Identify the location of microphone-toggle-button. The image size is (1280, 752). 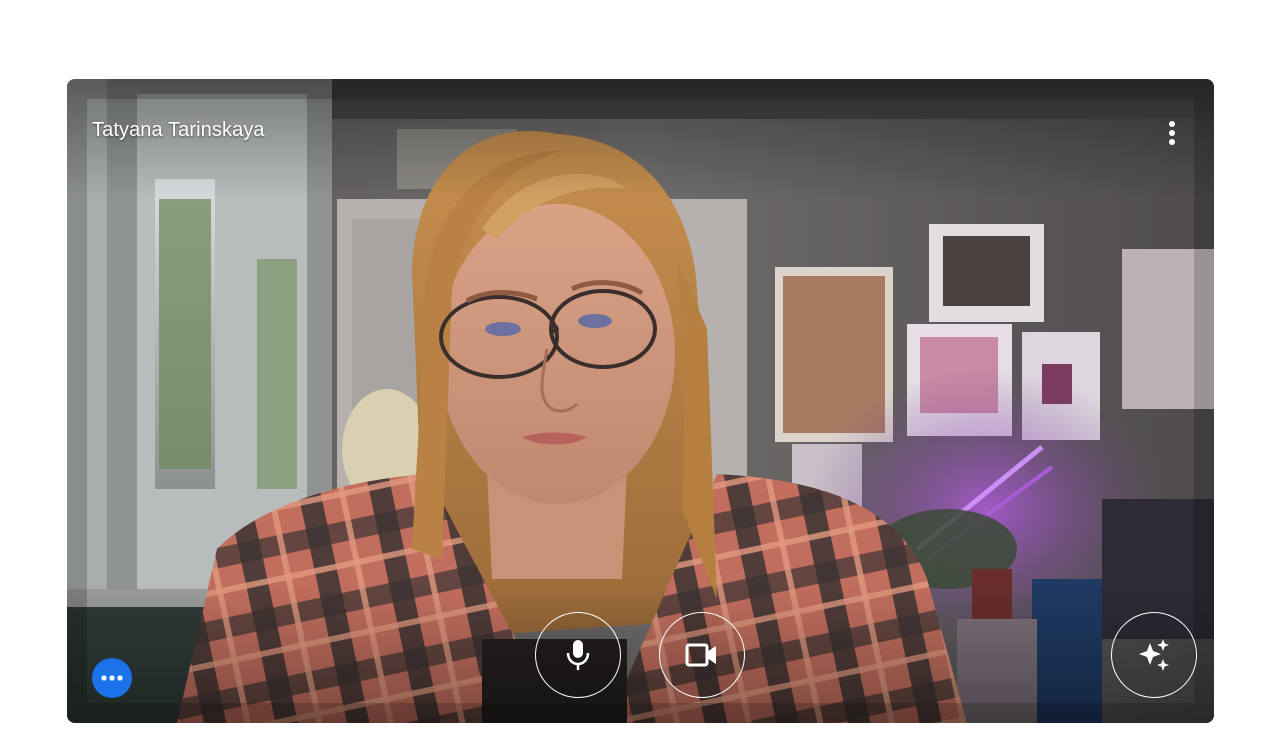
(578, 655).